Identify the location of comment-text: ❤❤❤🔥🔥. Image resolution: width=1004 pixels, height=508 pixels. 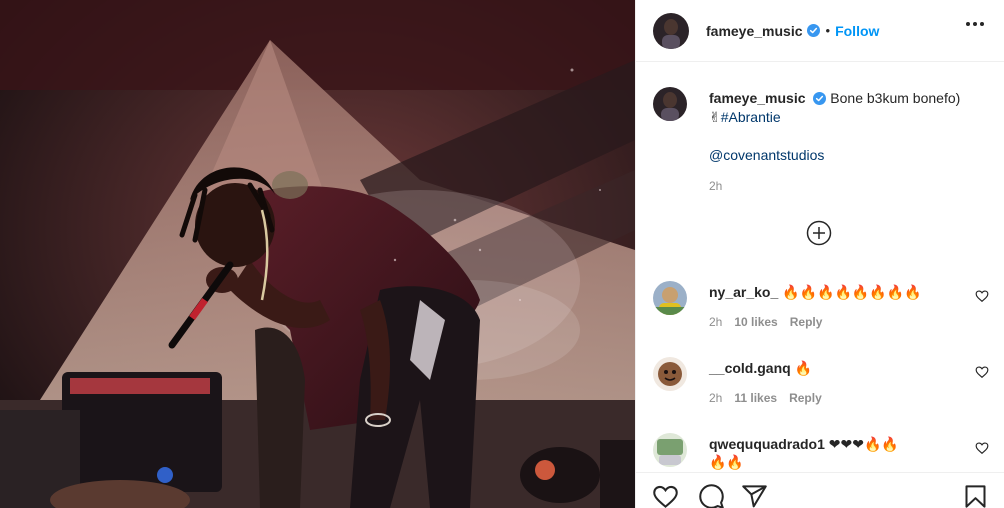
(863, 444).